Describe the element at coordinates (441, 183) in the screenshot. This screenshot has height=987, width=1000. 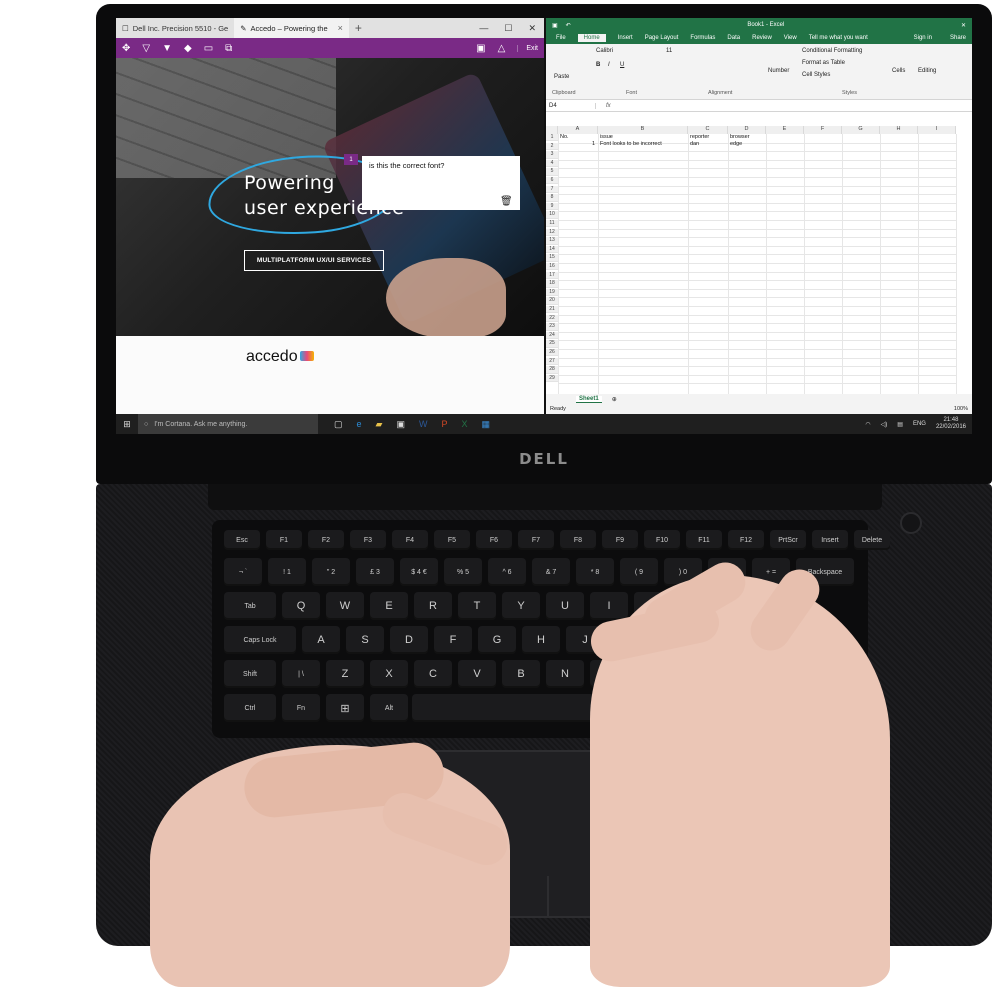
I see `note-comment-box: is this the correct font?` at that location.